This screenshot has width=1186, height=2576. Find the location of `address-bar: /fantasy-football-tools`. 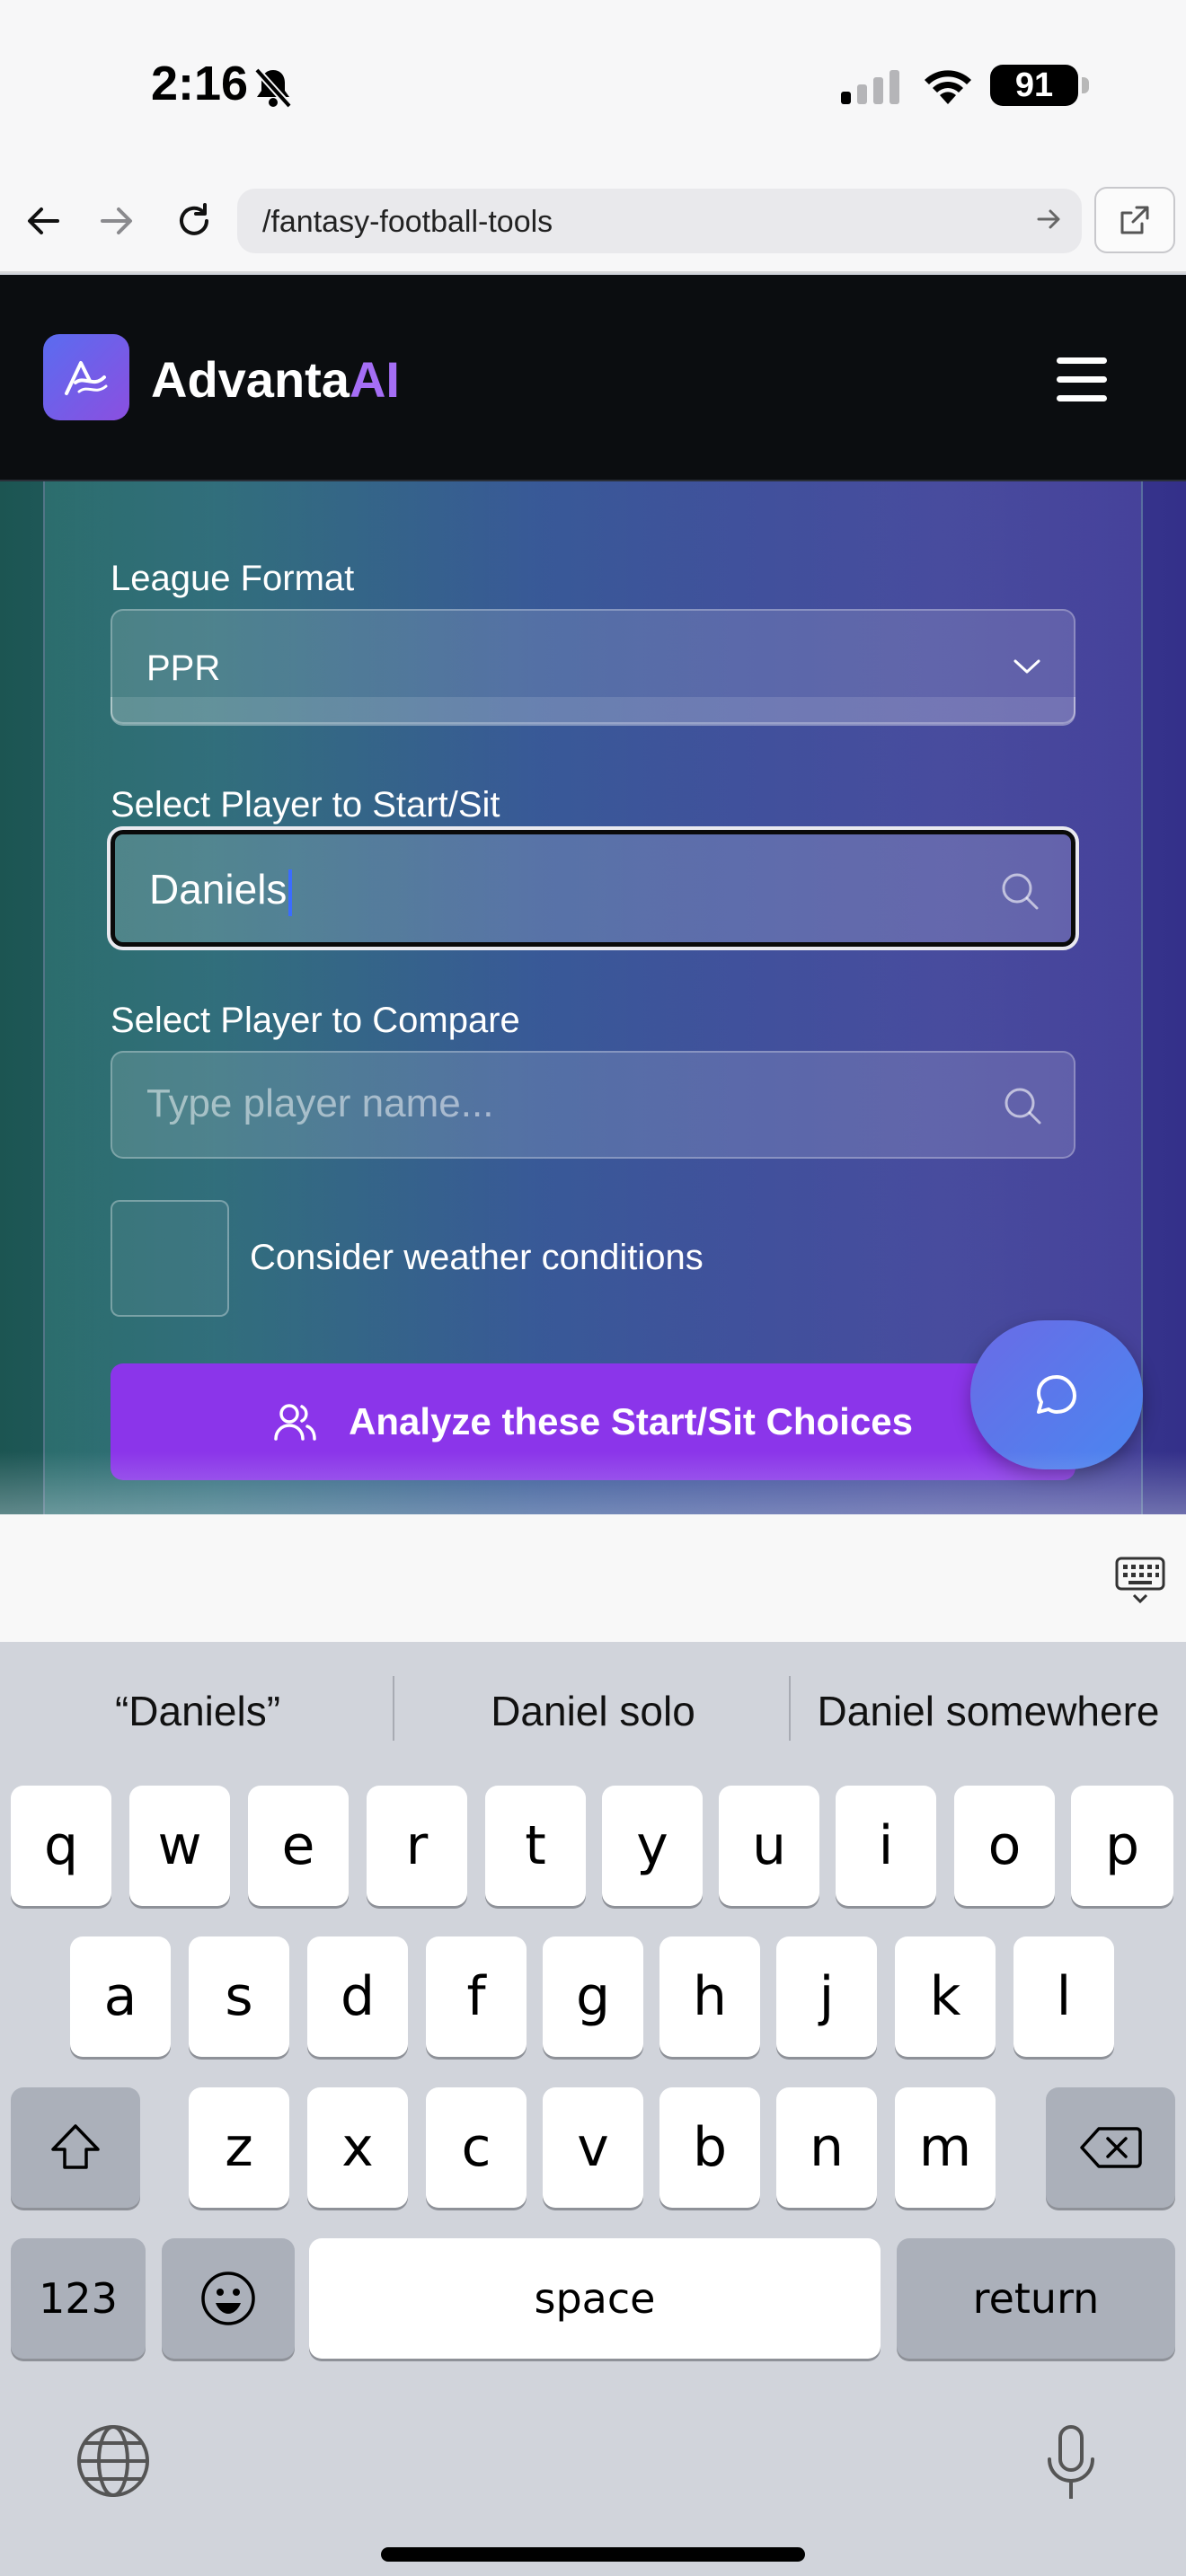

address-bar: /fantasy-football-tools is located at coordinates (659, 221).